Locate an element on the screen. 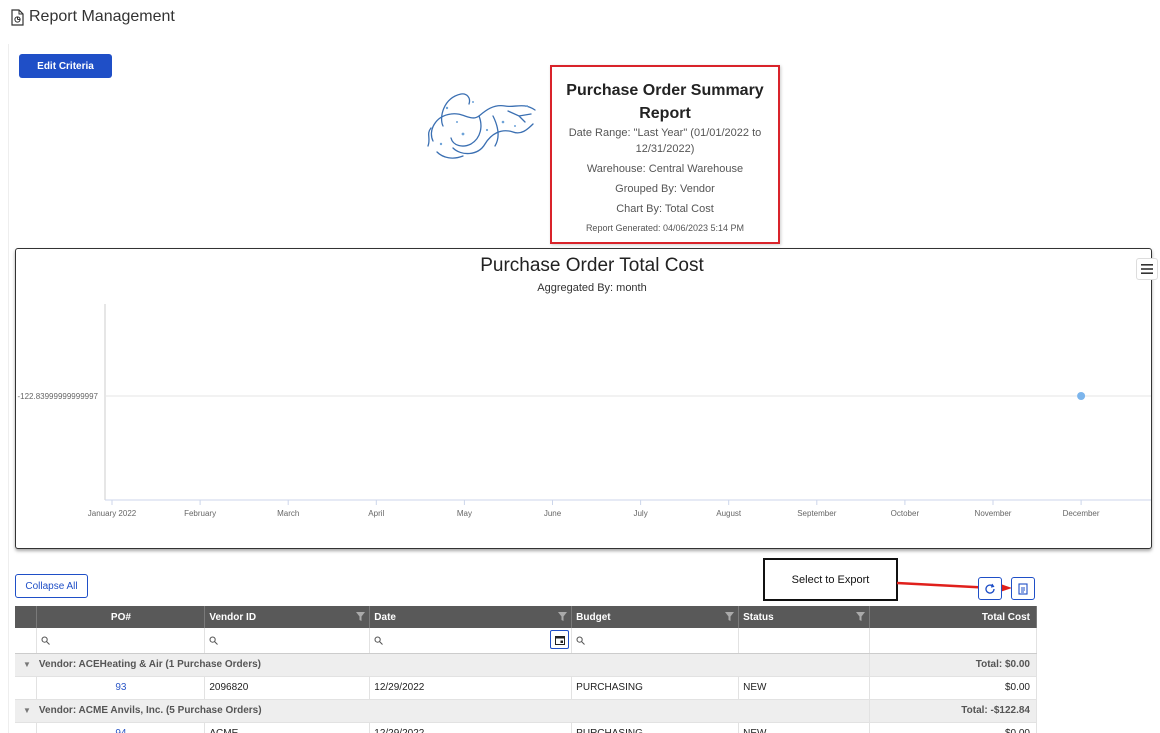 The height and width of the screenshot is (733, 1160). x-tick-label: July is located at coordinates (640, 513).